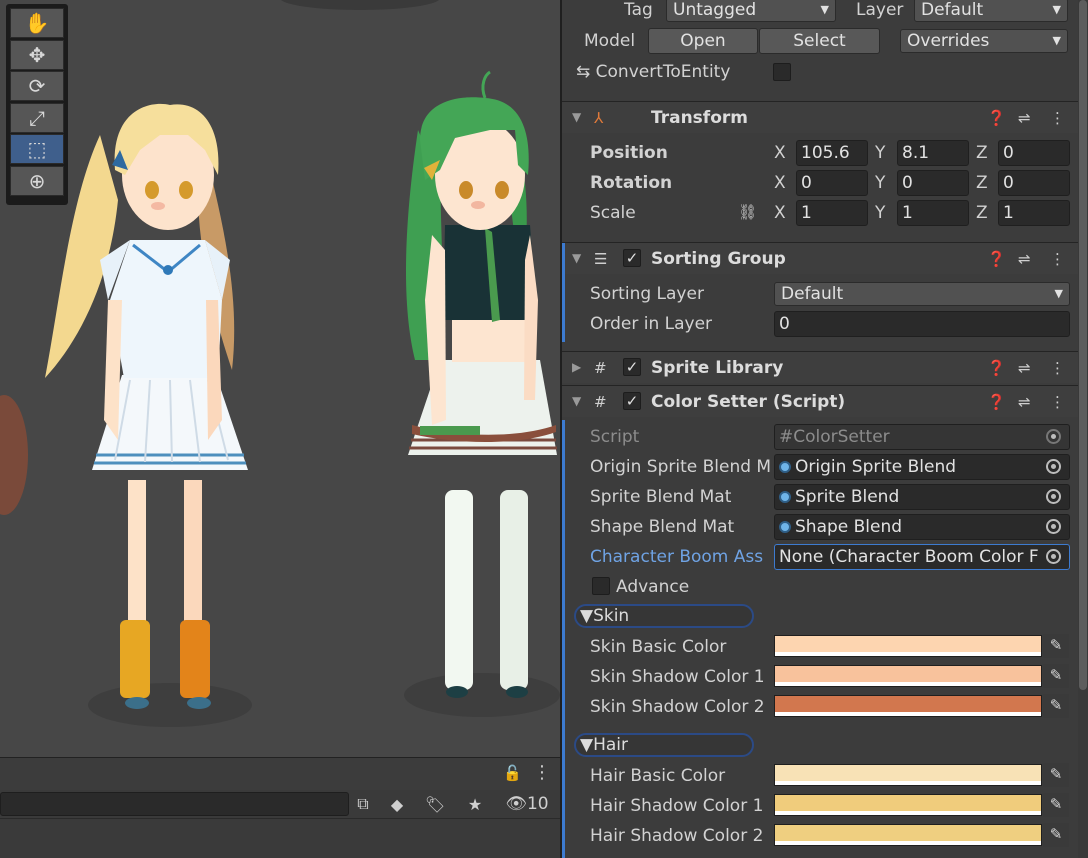 This screenshot has width=1088, height=858. I want to click on shape-blend-mat-field: Shape Blend, so click(922, 527).